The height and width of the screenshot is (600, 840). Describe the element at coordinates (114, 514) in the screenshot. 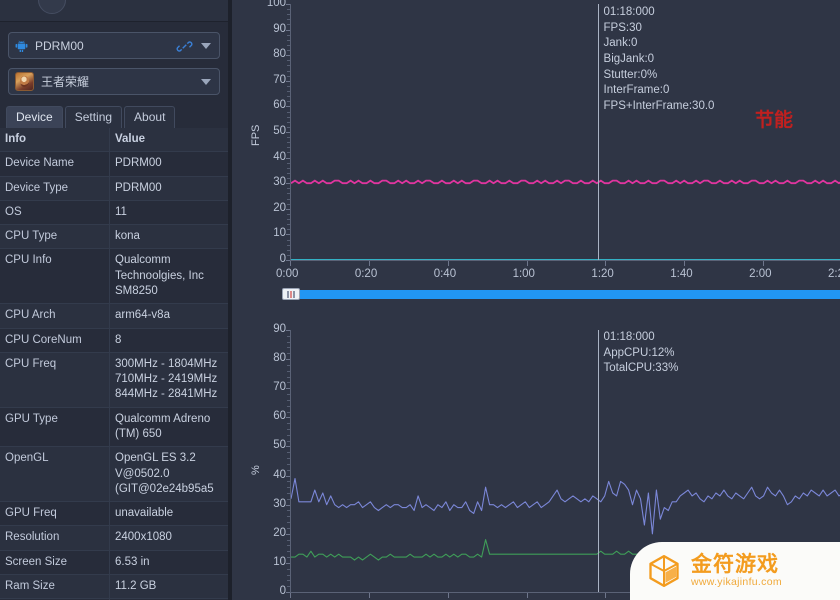

I see `table-row: GPU Freq unavailable` at that location.